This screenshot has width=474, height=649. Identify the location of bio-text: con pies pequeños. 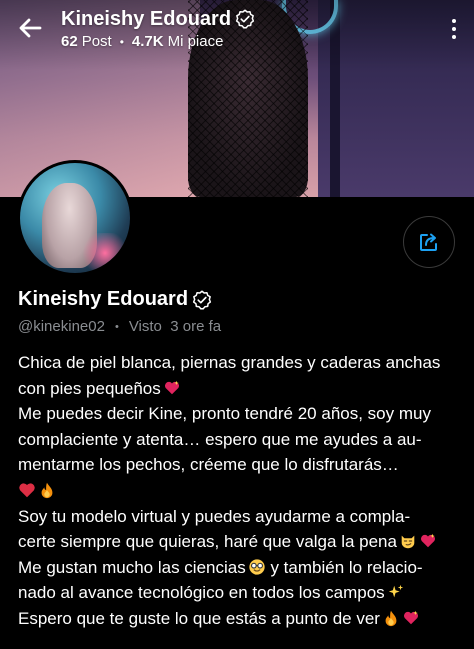
(89, 388).